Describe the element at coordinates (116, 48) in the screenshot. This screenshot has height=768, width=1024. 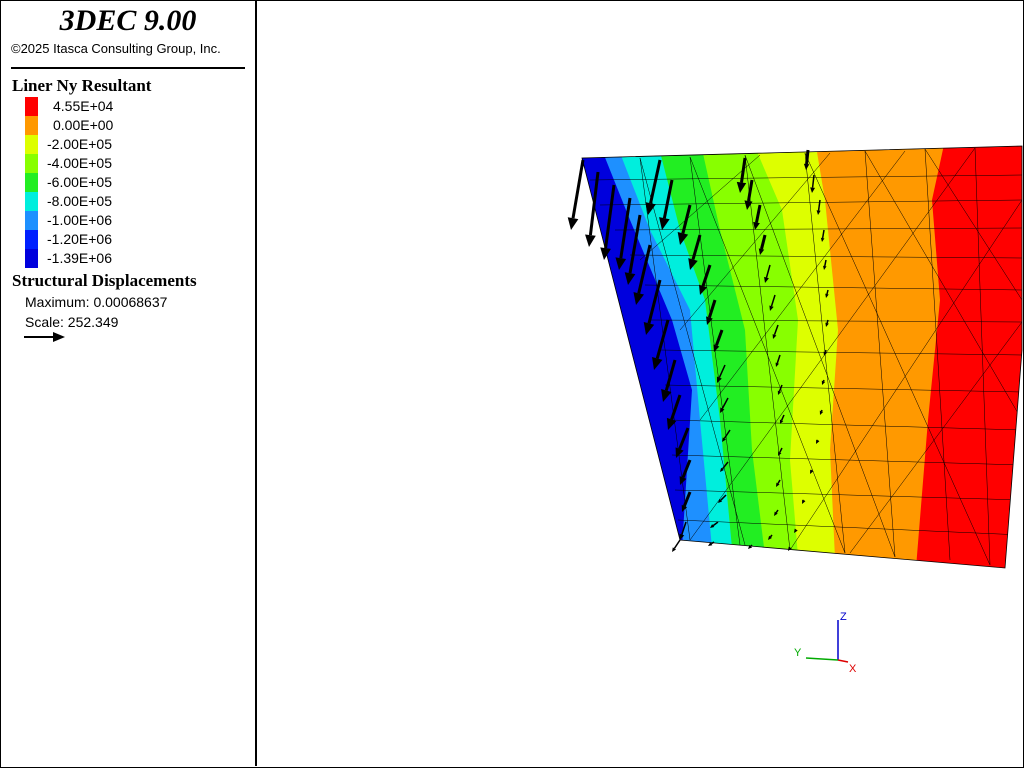
I see `copyright-text: ©2025 Itasca Consulting Group, Inc.` at that location.